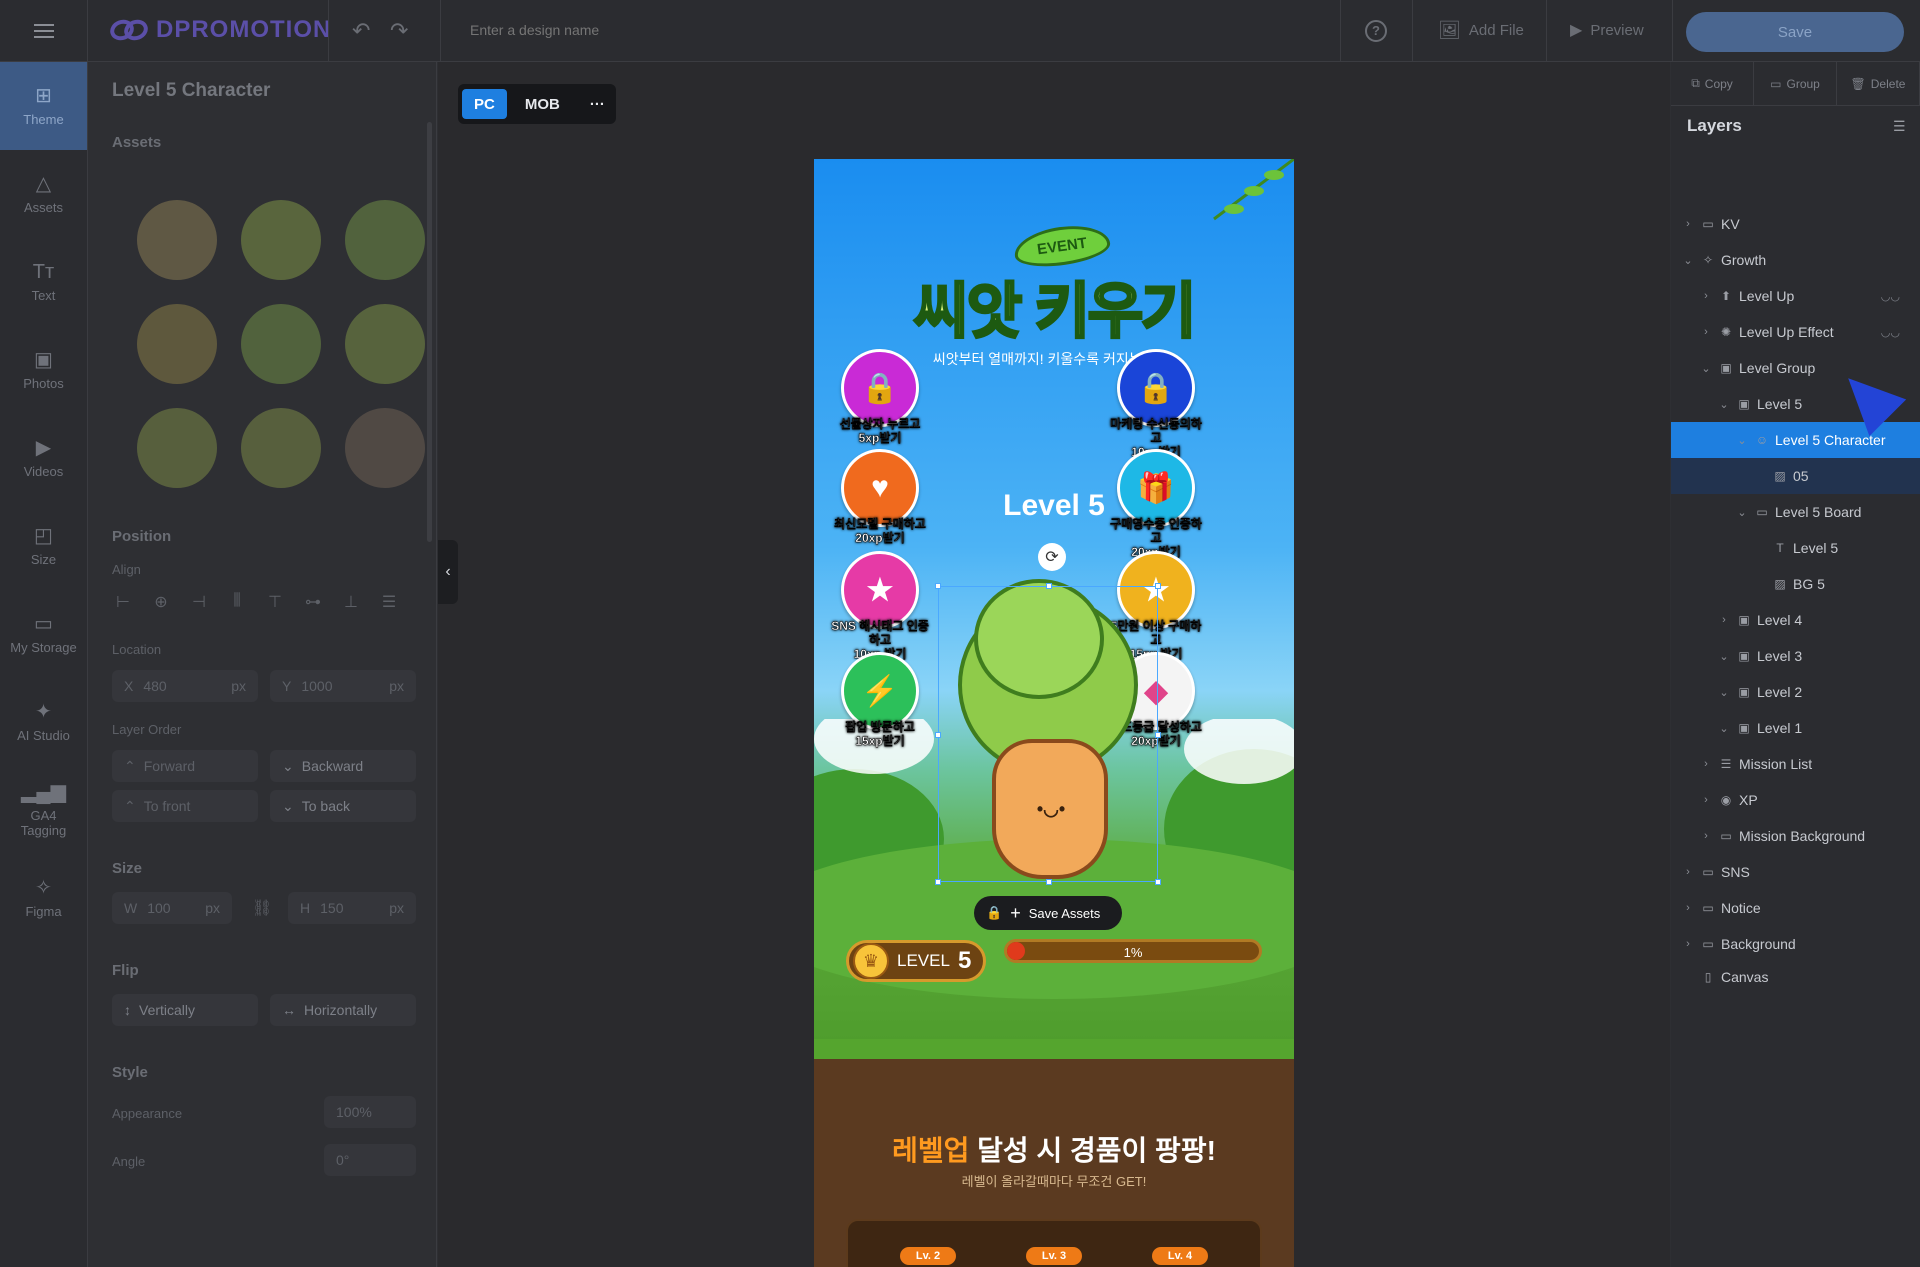 The height and width of the screenshot is (1267, 1920). Describe the element at coordinates (43, 370) in the screenshot. I see `nav-item-photos: ▣ Photos` at that location.